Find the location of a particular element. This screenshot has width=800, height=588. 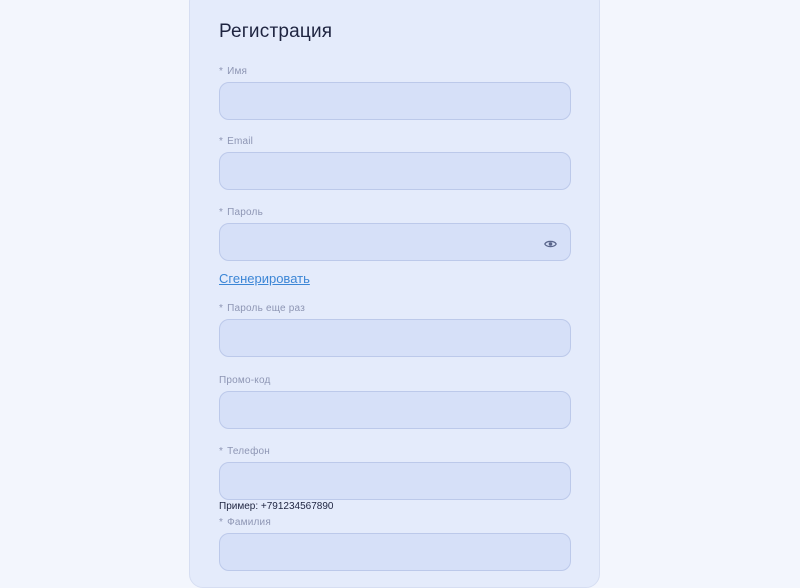

password-label: * Пароль is located at coordinates (241, 212).